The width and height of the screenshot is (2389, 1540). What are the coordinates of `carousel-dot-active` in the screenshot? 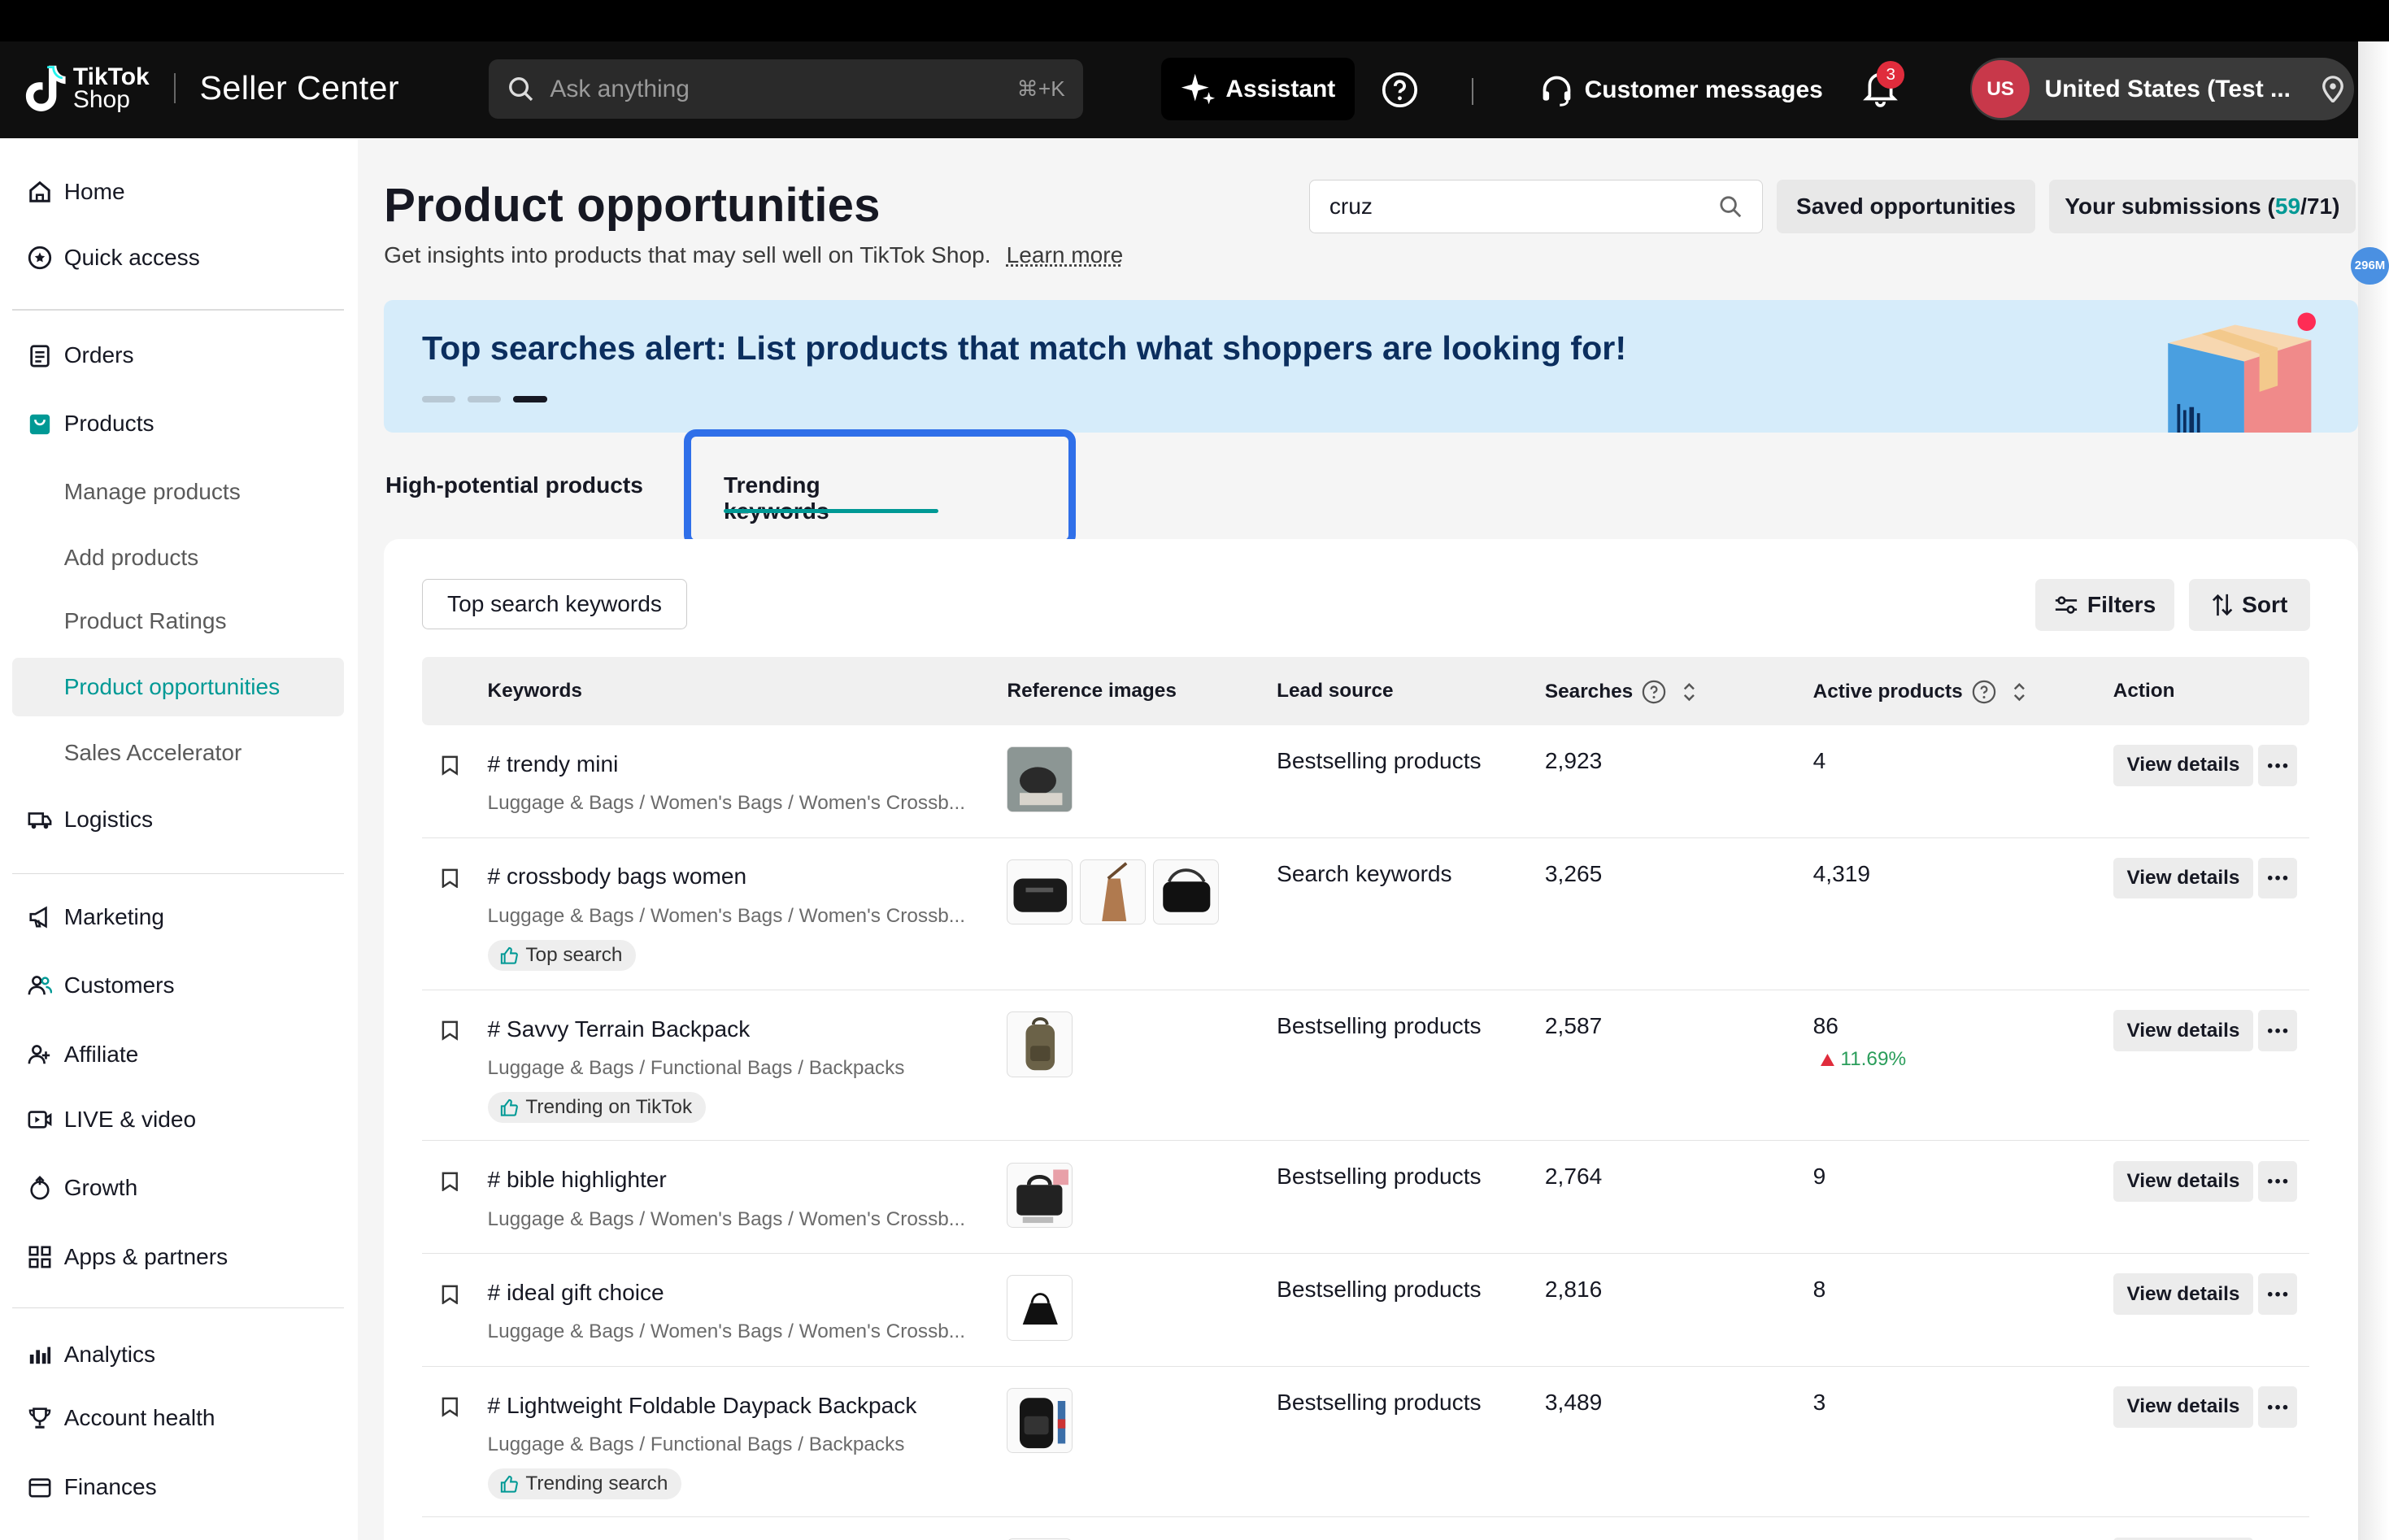 It's located at (530, 399).